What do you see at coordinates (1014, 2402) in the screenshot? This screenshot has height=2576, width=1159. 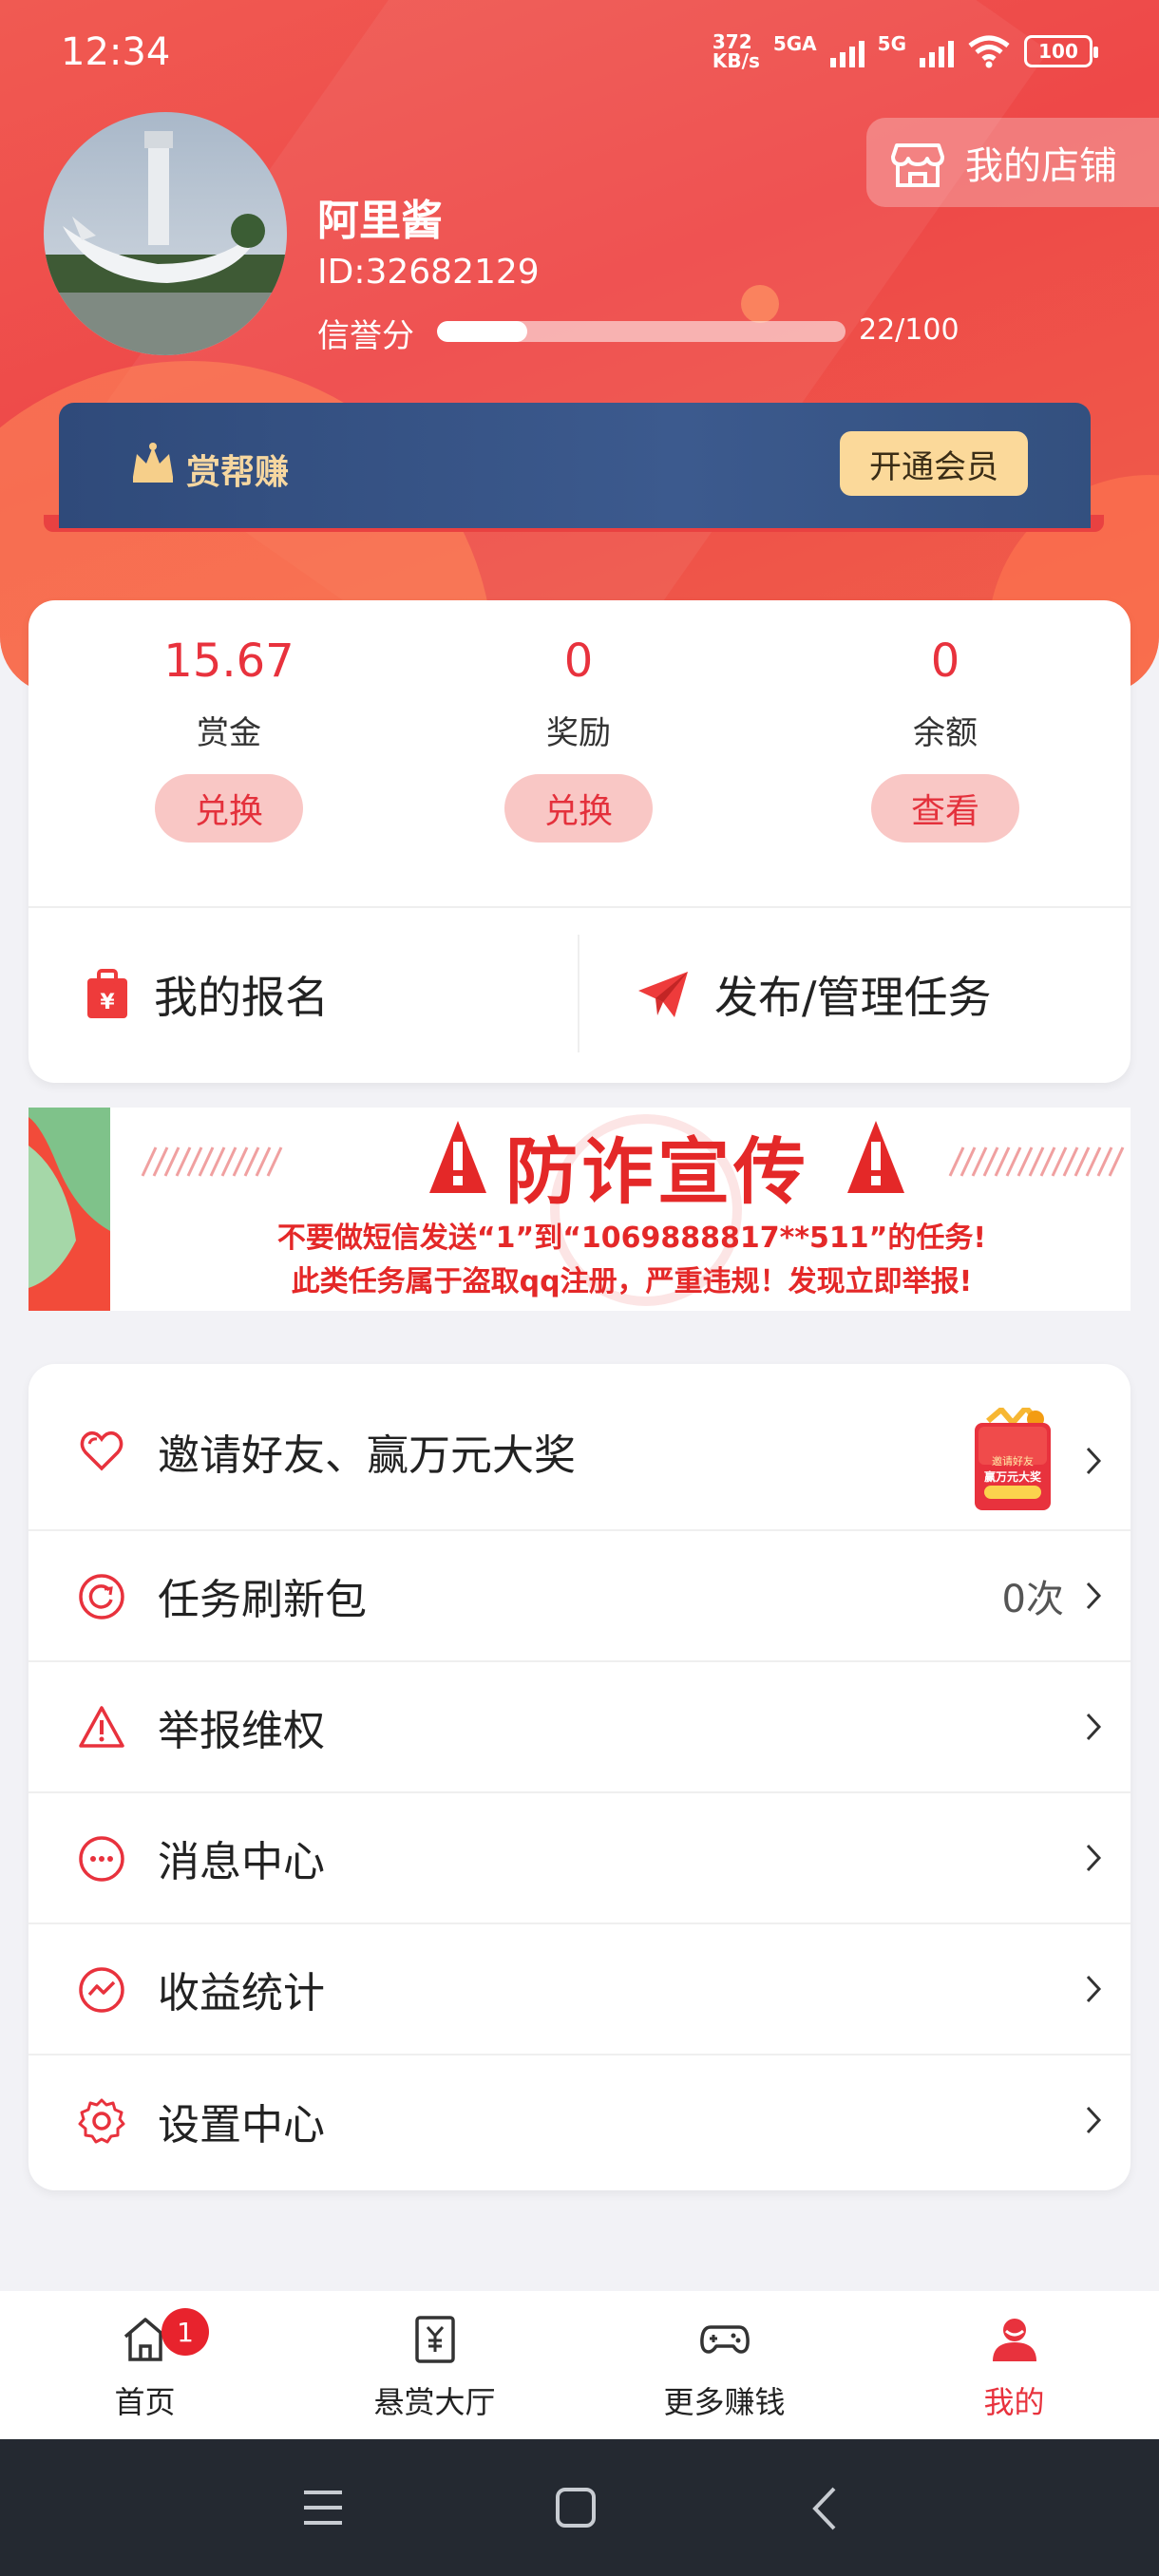 I see `tab-label-mine: 我的` at bounding box center [1014, 2402].